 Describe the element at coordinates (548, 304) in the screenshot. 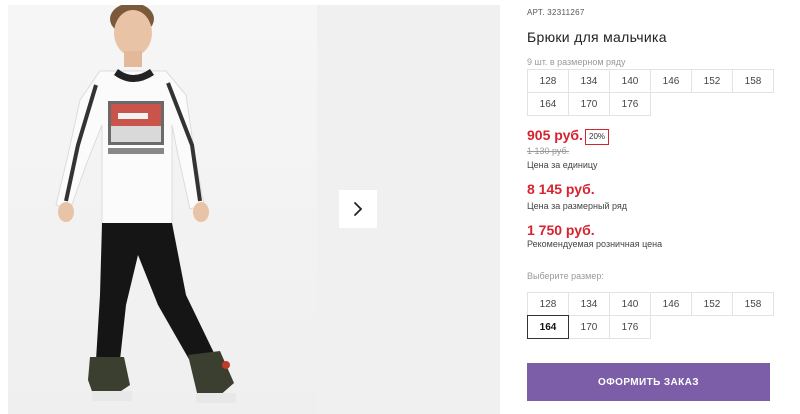

I see `size-option-128: 128` at that location.